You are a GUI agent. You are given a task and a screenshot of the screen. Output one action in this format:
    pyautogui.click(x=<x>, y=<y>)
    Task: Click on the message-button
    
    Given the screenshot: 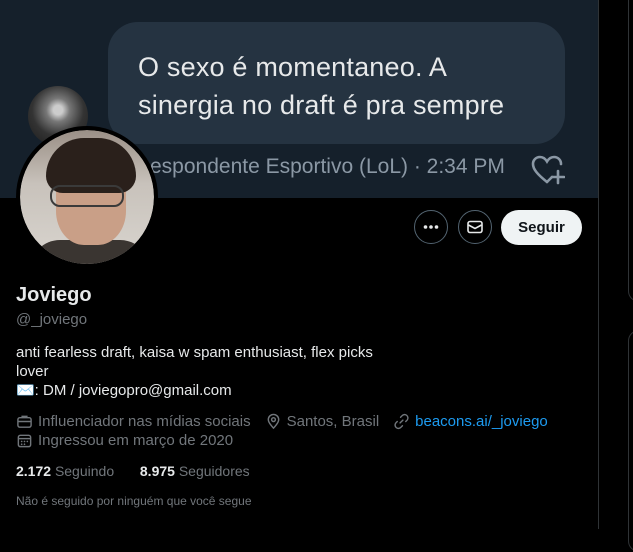 What is the action you would take?
    pyautogui.click(x=475, y=227)
    